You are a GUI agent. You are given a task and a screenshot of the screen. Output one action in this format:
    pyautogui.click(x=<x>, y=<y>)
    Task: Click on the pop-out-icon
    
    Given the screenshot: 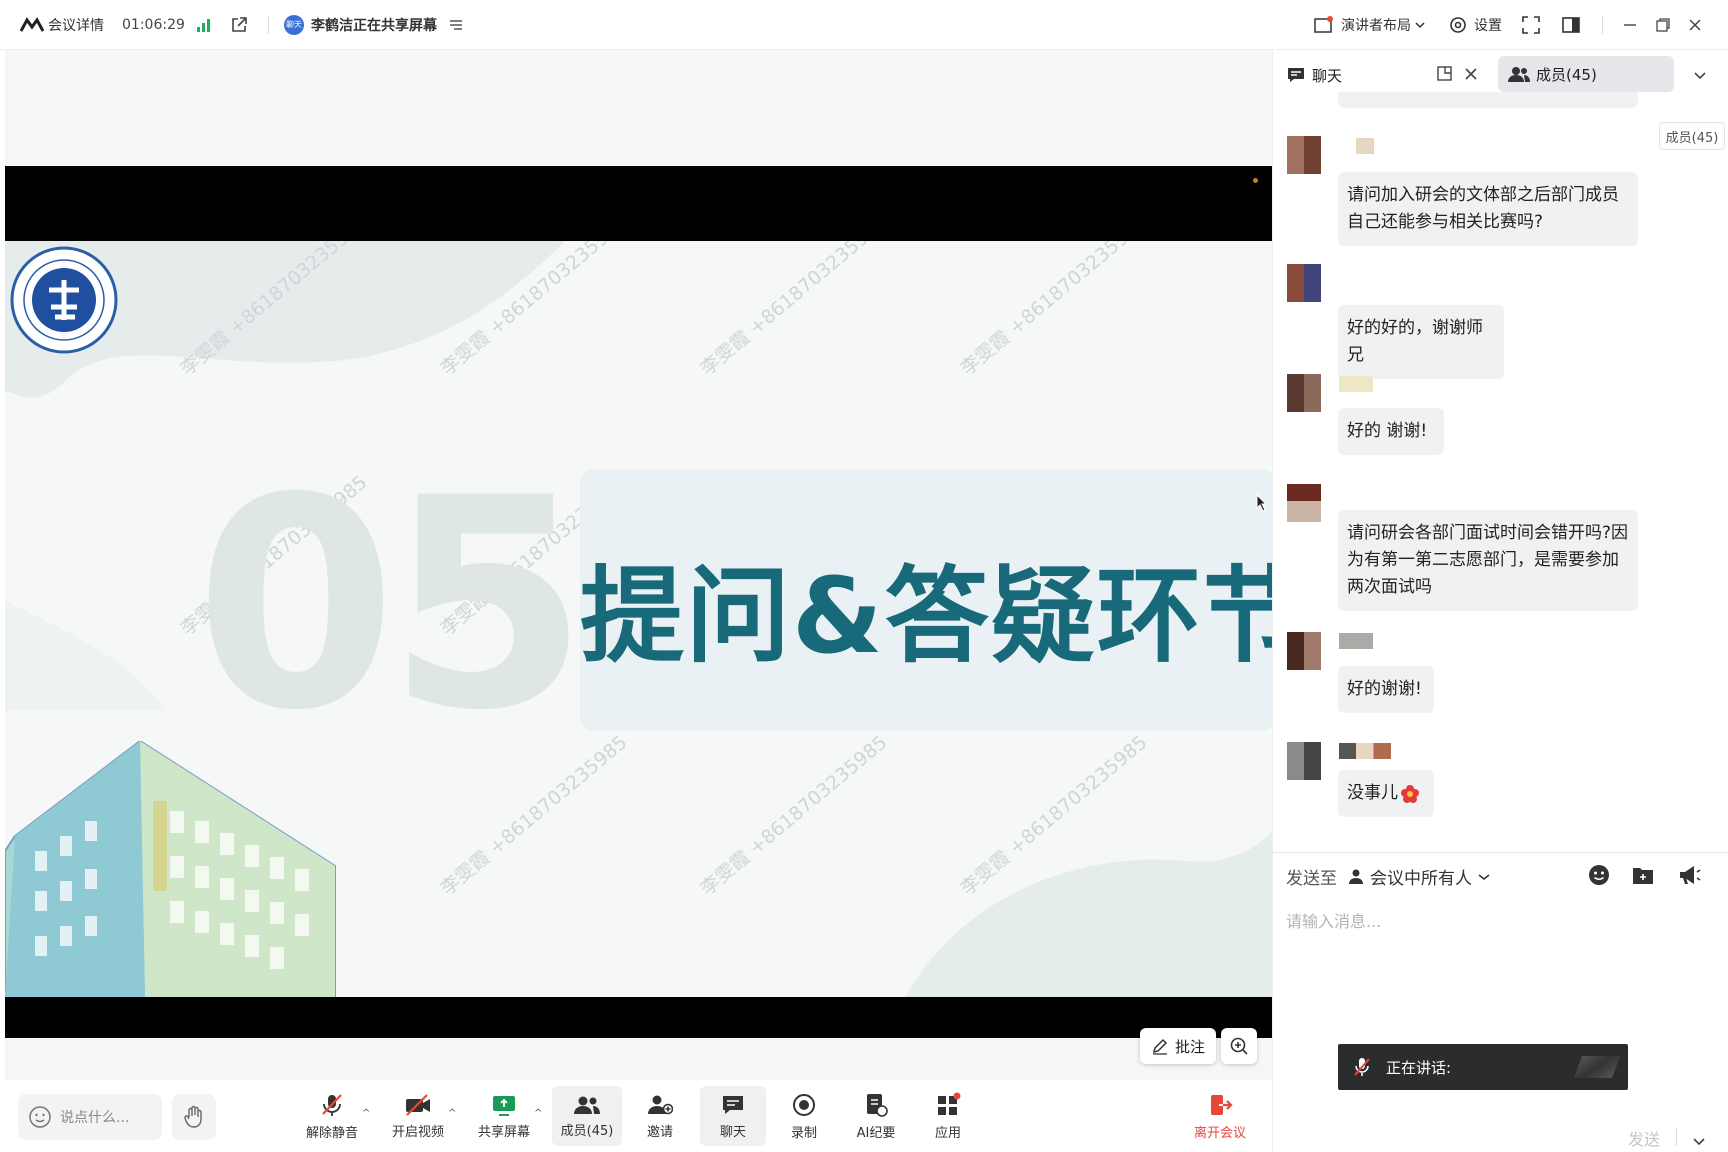 What is the action you would take?
    pyautogui.click(x=239, y=25)
    